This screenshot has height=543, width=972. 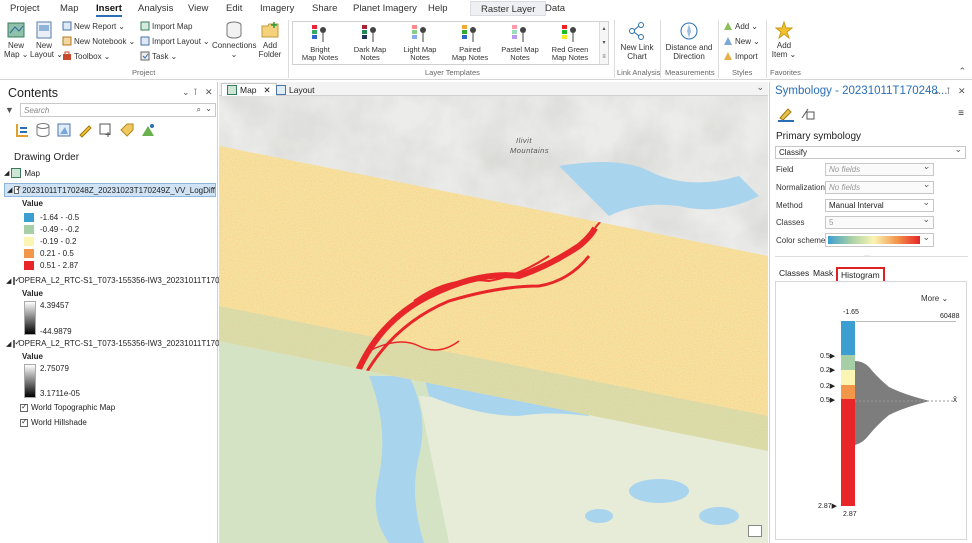 I want to click on import-map-button: Import Map, so click(x=166, y=26).